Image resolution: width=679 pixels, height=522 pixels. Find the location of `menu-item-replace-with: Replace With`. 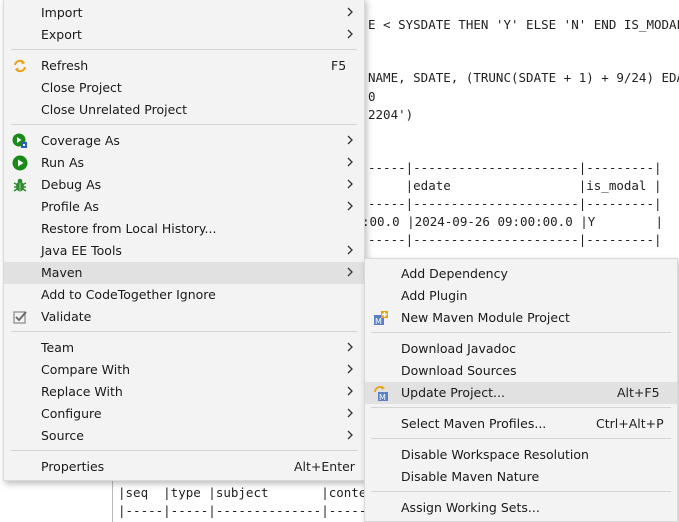

menu-item-replace-with: Replace With is located at coordinates (184, 392).